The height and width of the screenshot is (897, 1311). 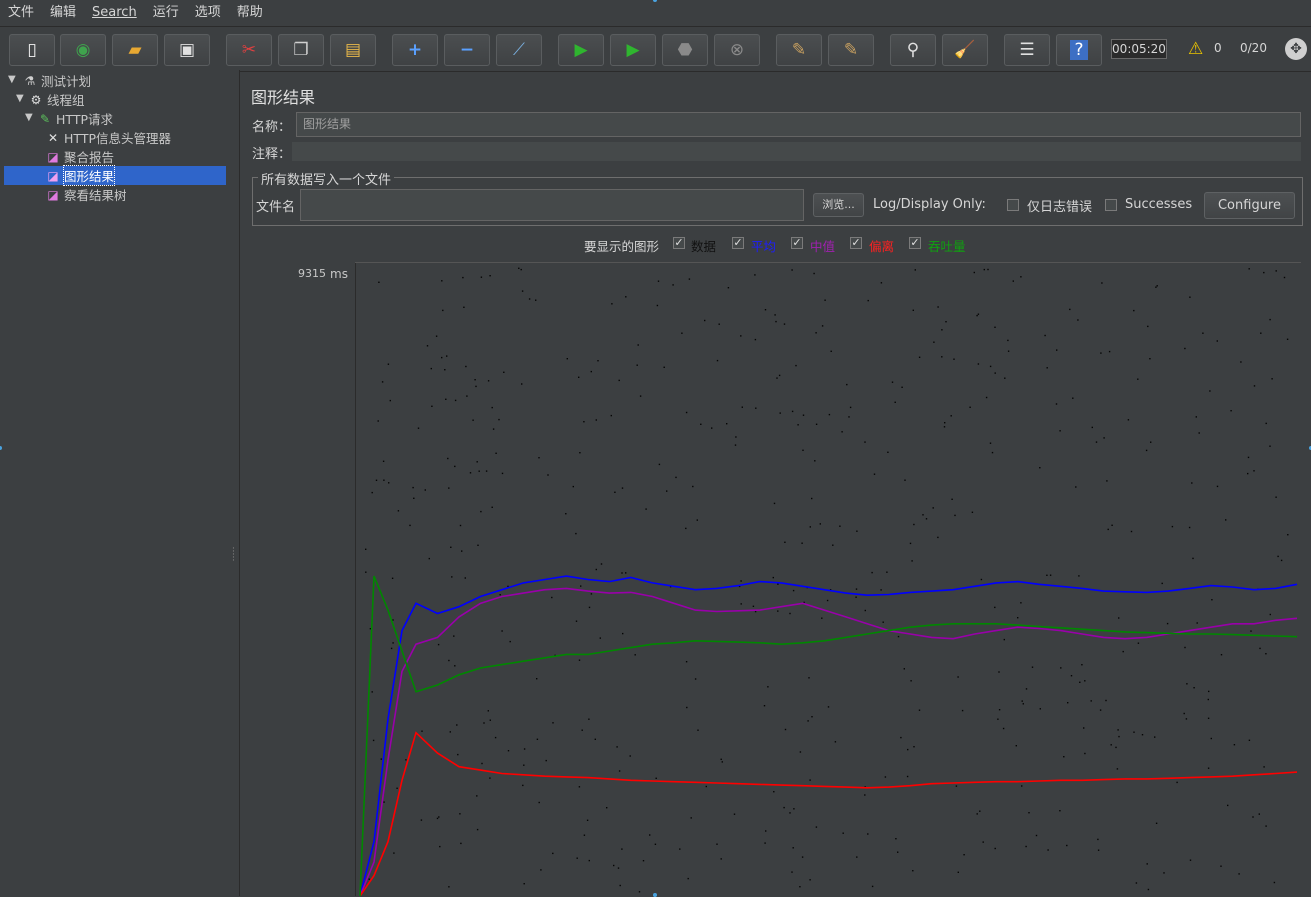 I want to click on page-title: 图形结果, so click(x=283, y=97).